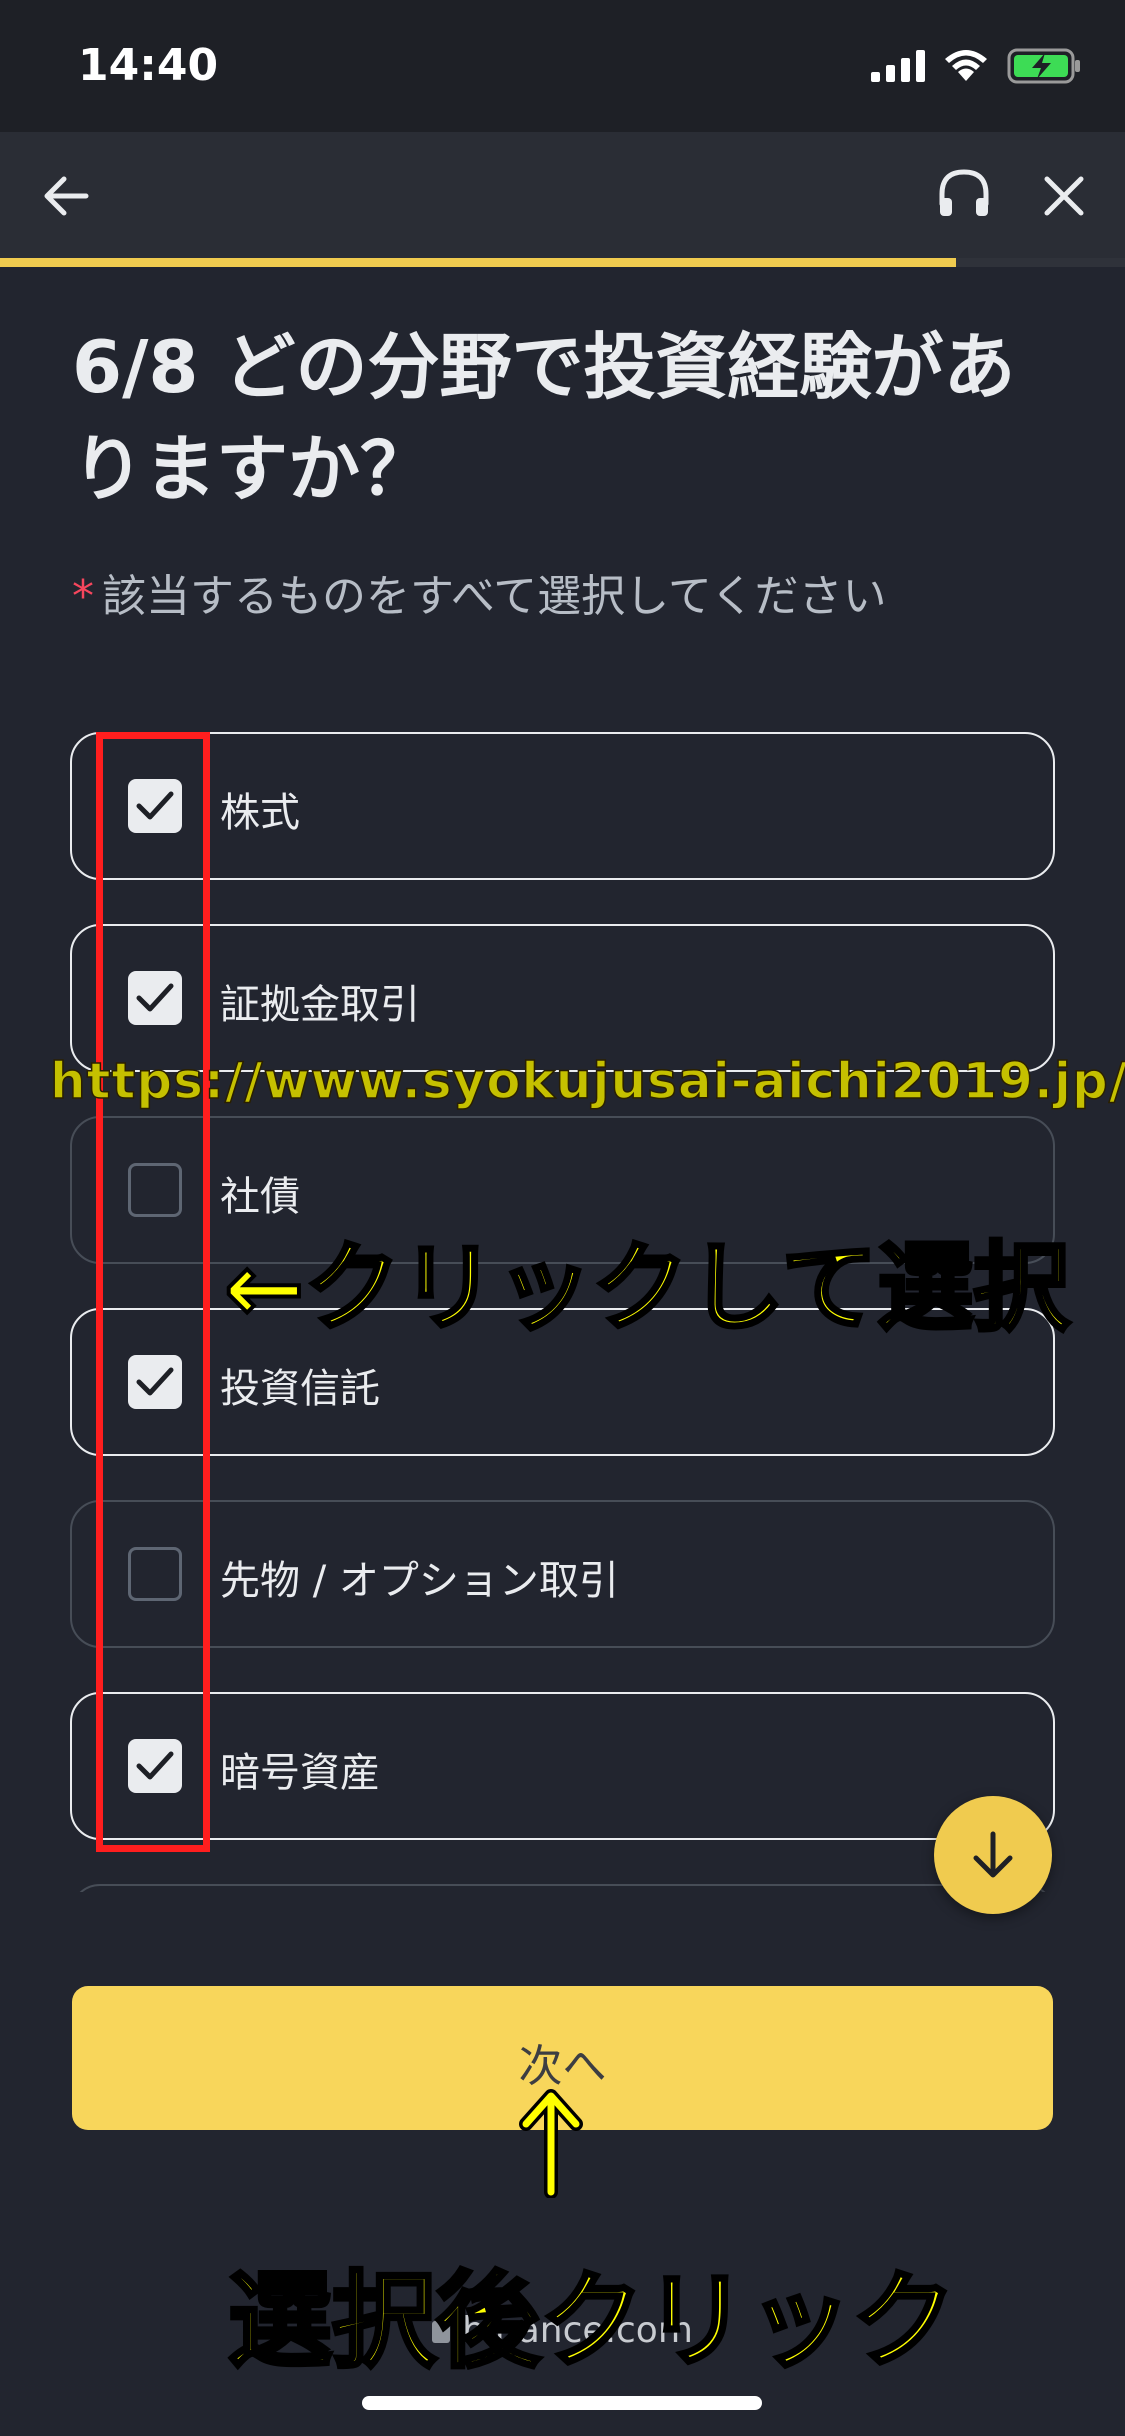  Describe the element at coordinates (66, 196) in the screenshot. I see `back-arrow-icon` at that location.